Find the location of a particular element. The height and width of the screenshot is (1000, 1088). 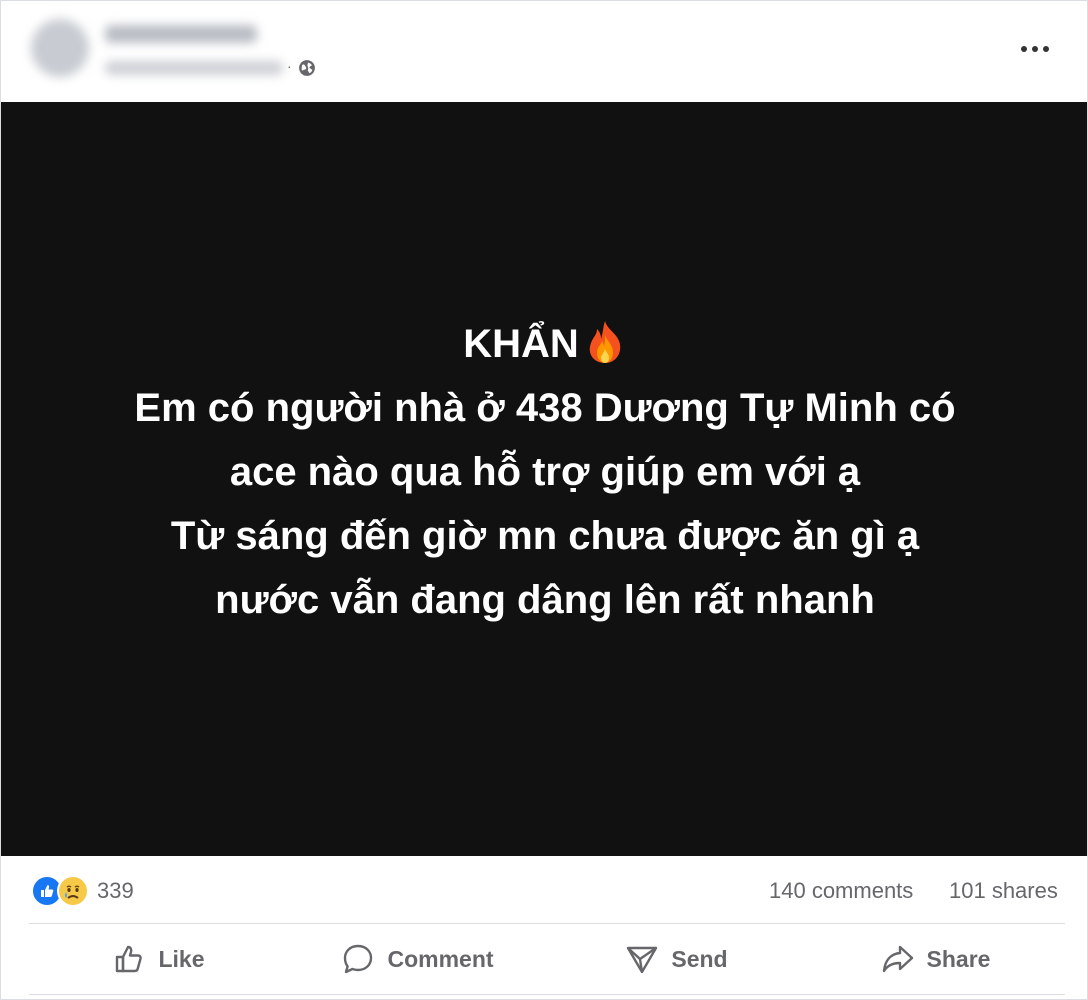

divider is located at coordinates (547, 994).